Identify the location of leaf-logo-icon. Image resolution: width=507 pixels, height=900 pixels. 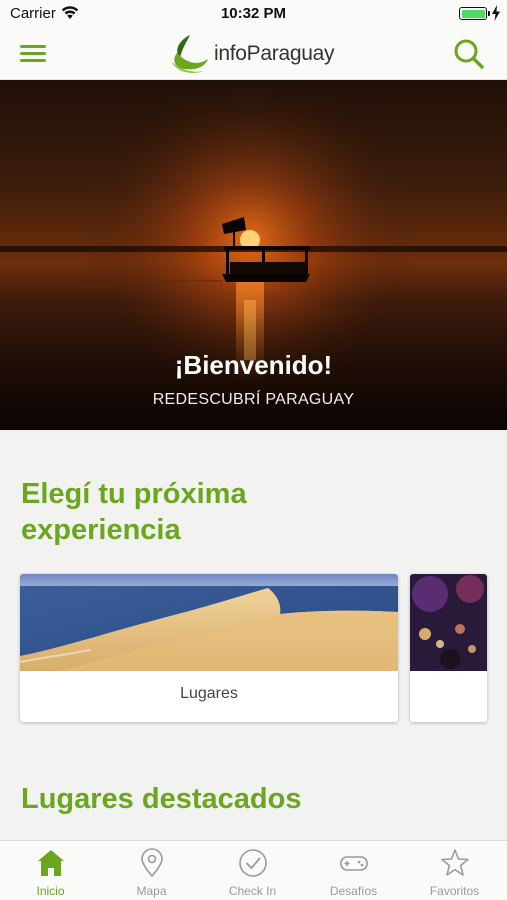
(190, 54).